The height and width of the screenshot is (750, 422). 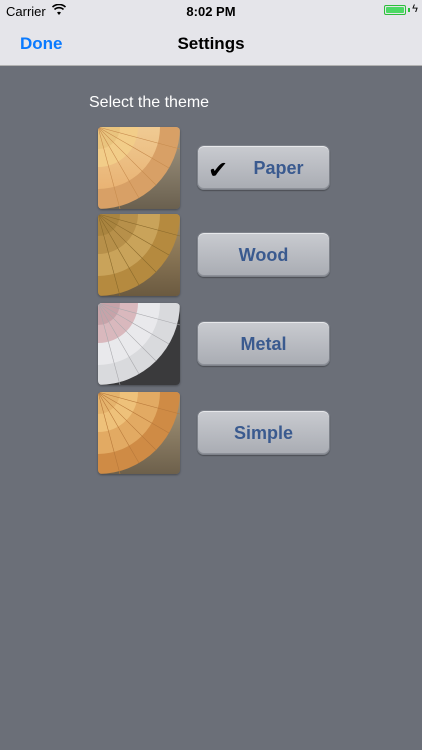 I want to click on wood-theme-thumbnail, so click(x=139, y=255).